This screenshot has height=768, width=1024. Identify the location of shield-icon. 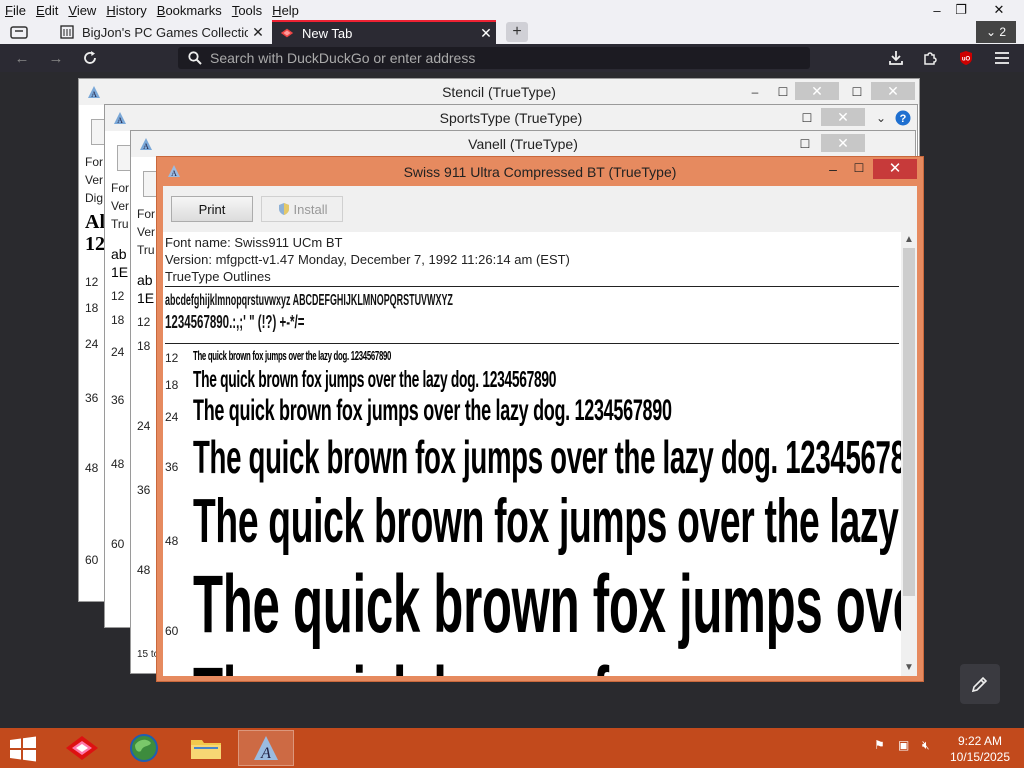
(283, 209).